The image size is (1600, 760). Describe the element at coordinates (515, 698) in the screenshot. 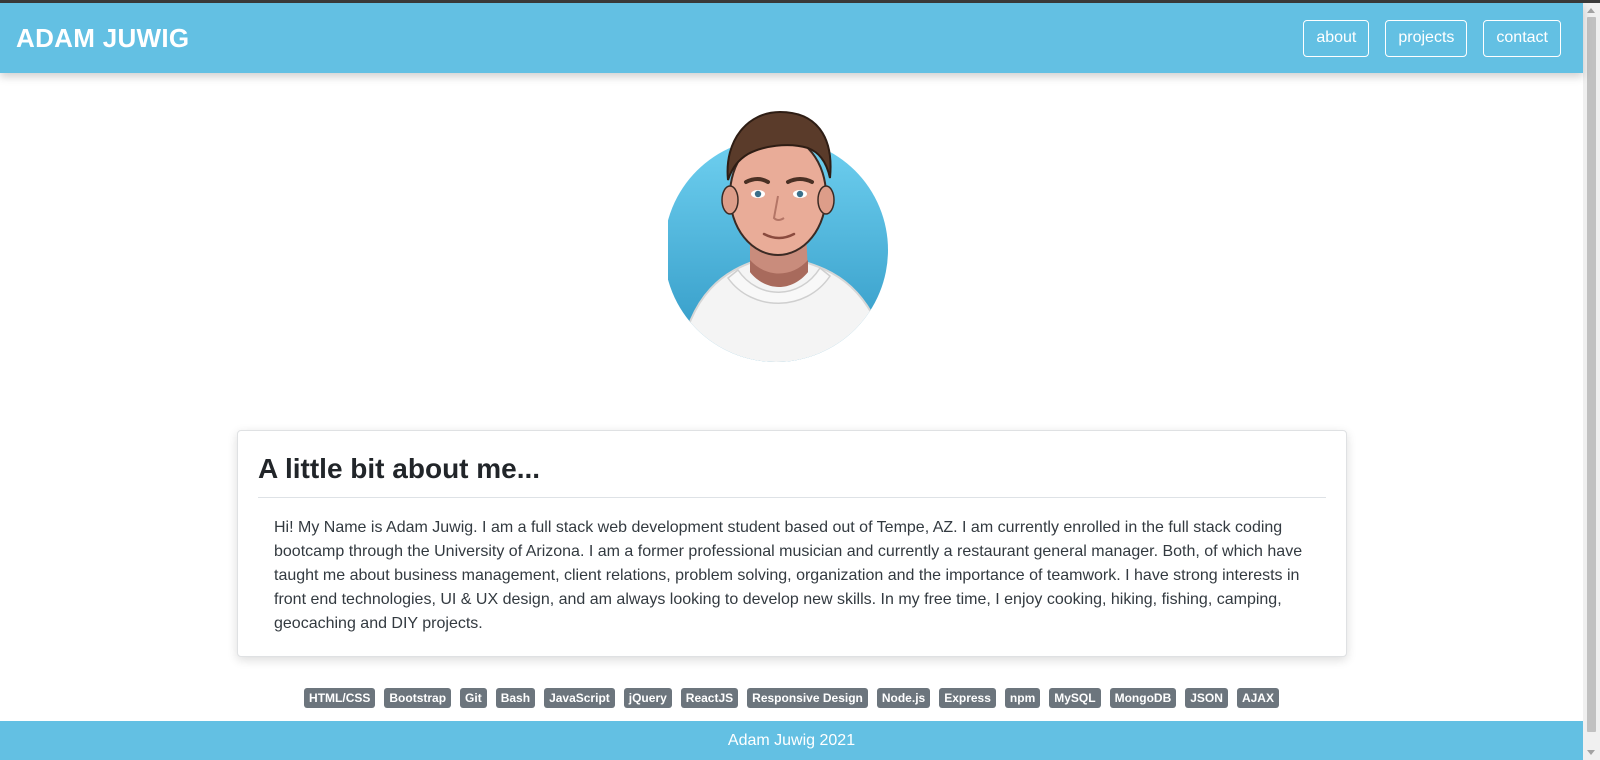

I see `skill-badge: Bash` at that location.